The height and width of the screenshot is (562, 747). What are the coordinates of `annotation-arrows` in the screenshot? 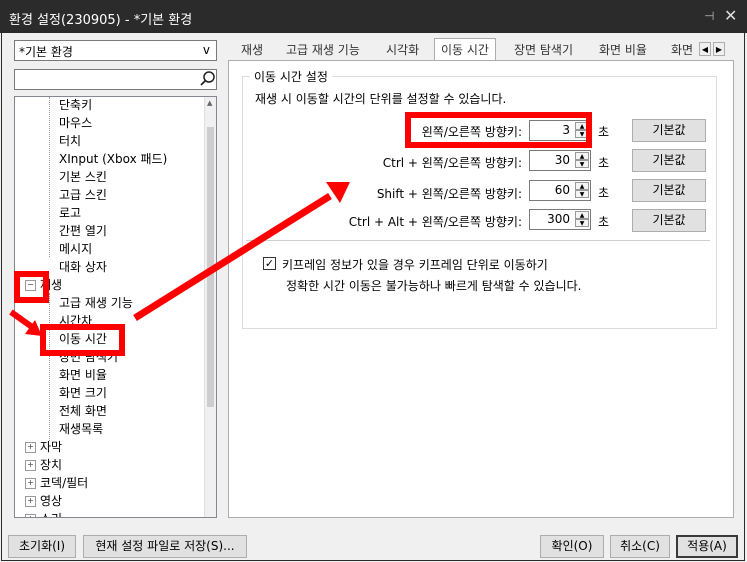 It's located at (179, 259).